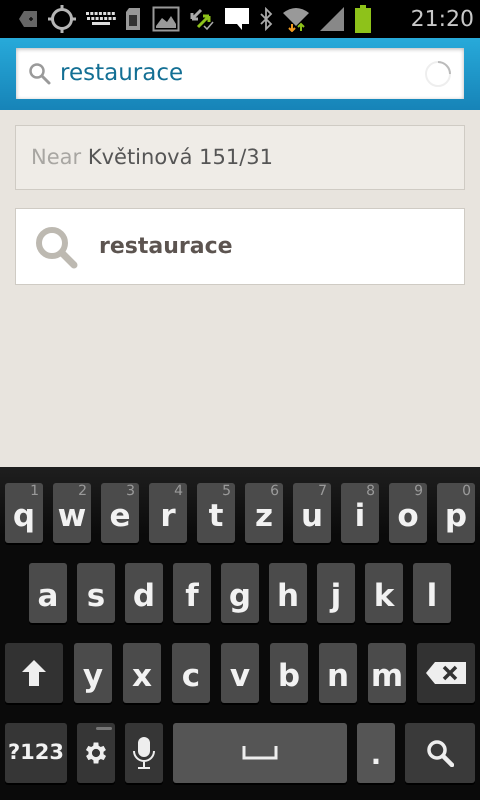  Describe the element at coordinates (237, 19) in the screenshot. I see `message-icon` at that location.